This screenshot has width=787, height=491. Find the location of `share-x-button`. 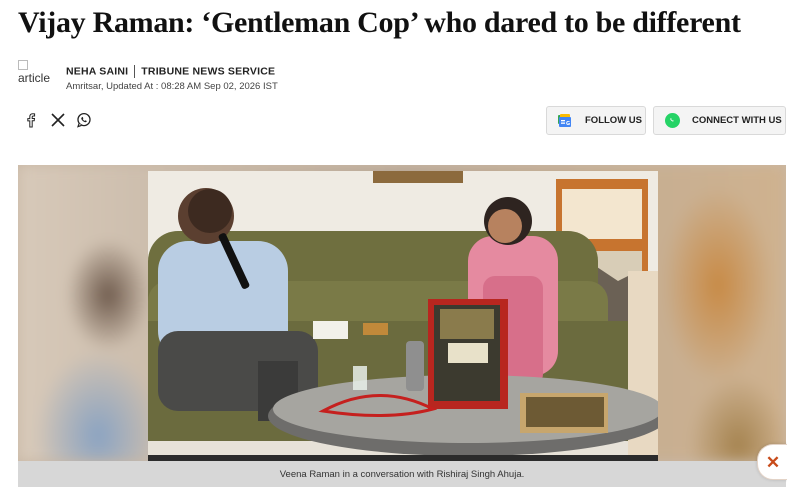

share-x-button is located at coordinates (58, 120).